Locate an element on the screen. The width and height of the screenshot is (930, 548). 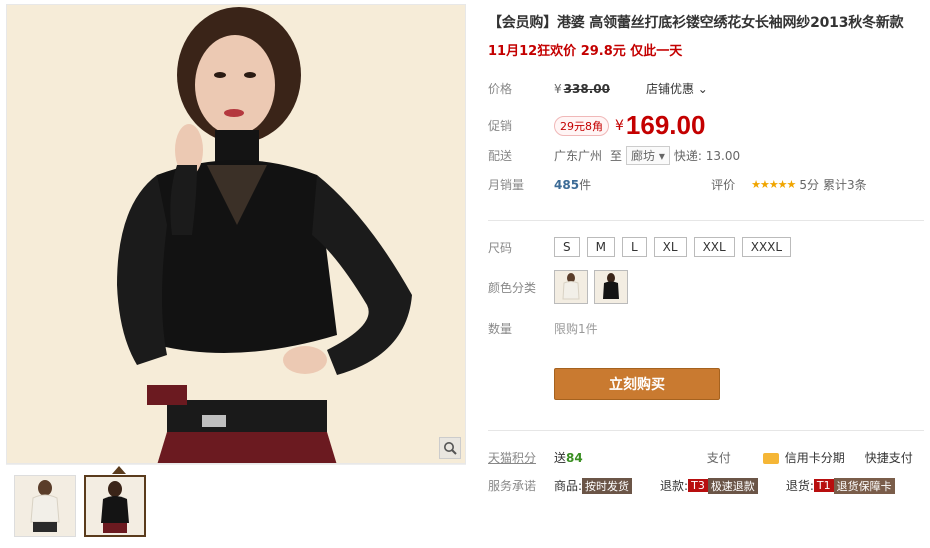
color-label: 颜色分类 is located at coordinates (512, 287).